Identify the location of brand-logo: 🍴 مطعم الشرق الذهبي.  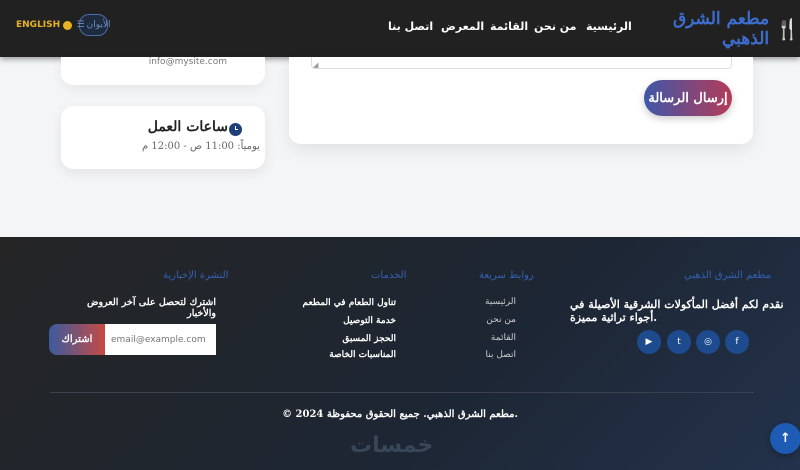
(710, 29).